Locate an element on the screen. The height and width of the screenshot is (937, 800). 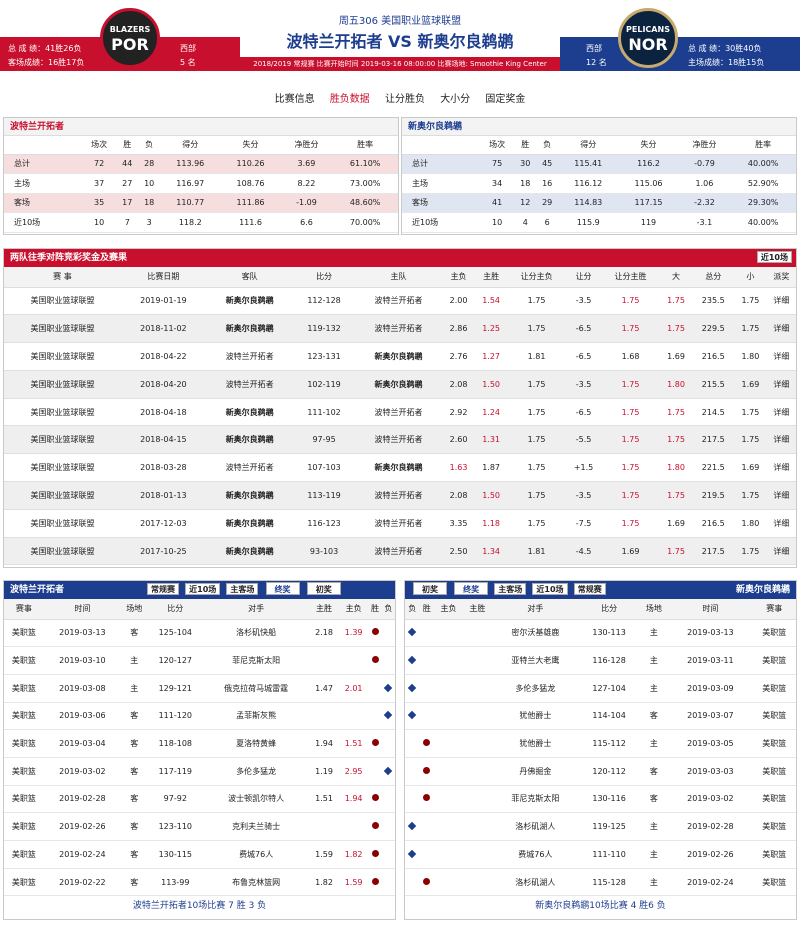
h2h-cell: 2018-04-22 is located at coordinates (163, 356).